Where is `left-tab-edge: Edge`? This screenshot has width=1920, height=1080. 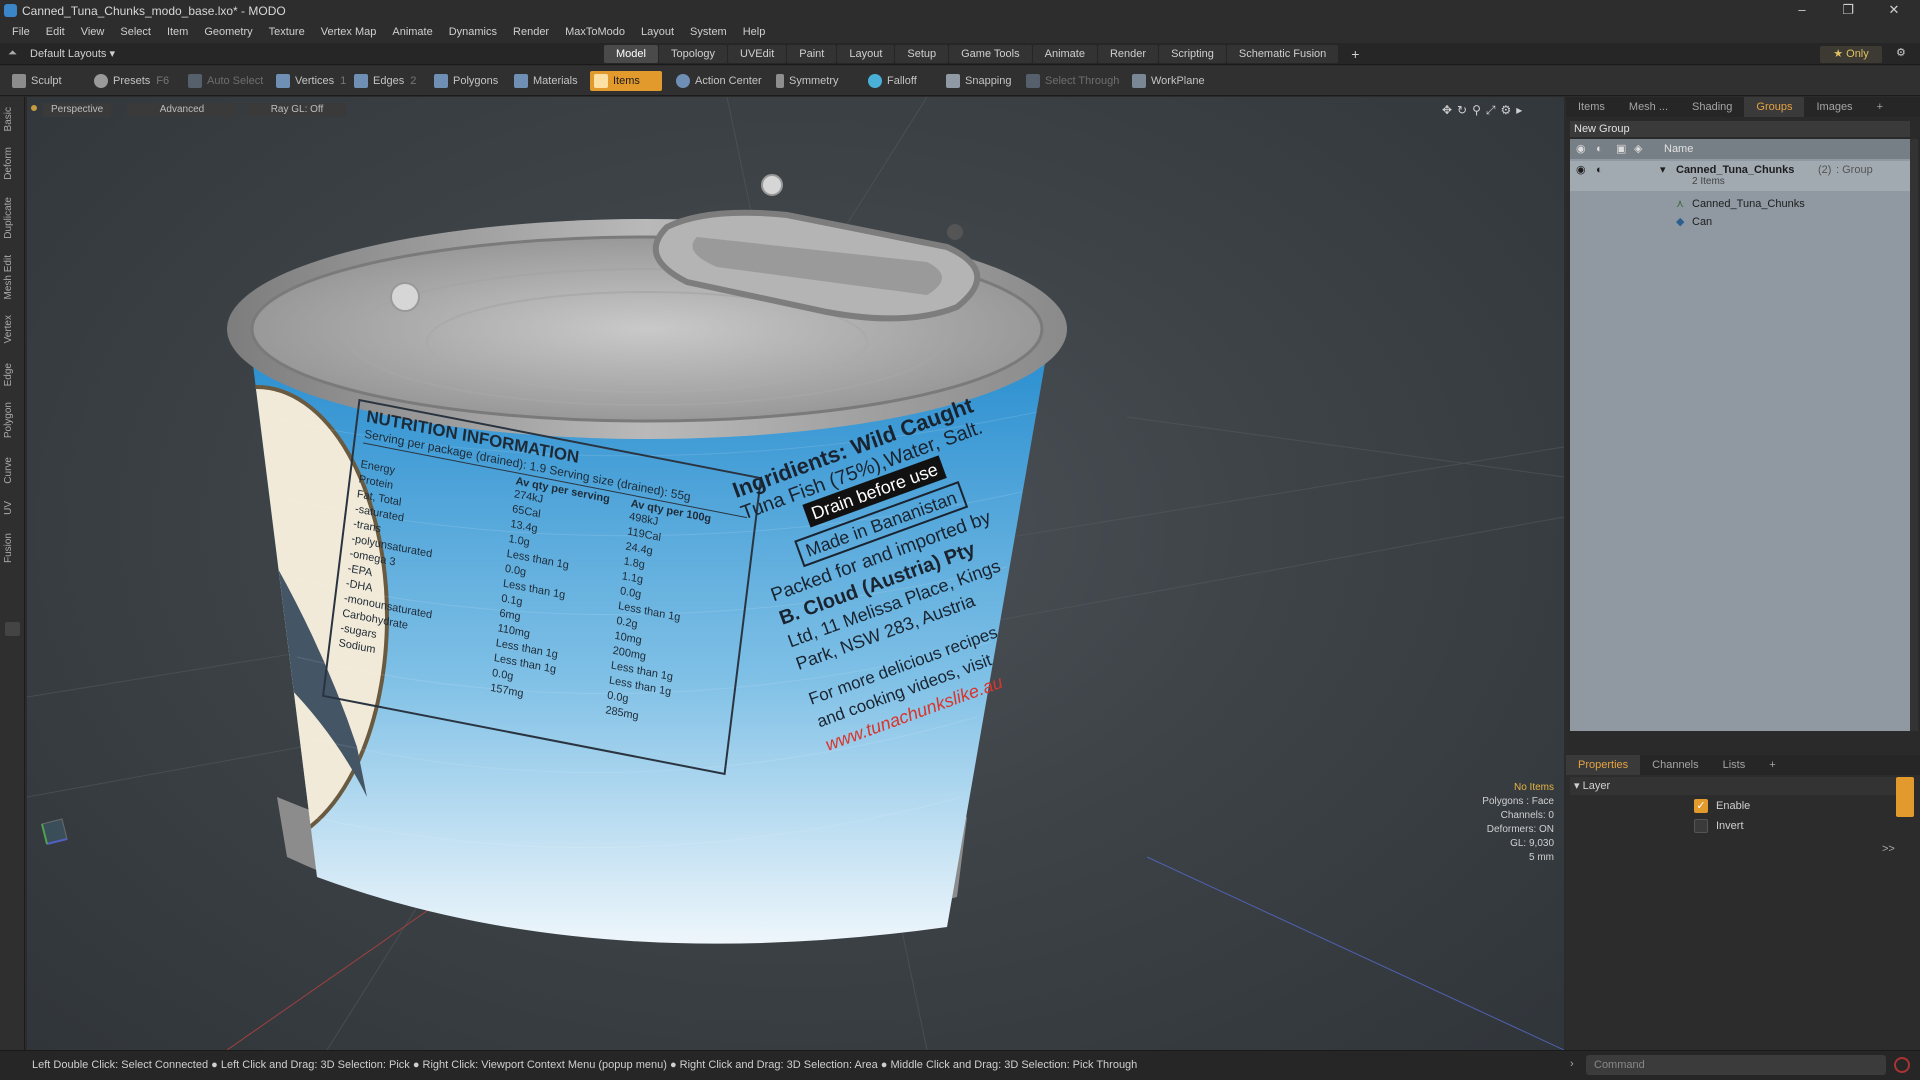 left-tab-edge: Edge is located at coordinates (8, 374).